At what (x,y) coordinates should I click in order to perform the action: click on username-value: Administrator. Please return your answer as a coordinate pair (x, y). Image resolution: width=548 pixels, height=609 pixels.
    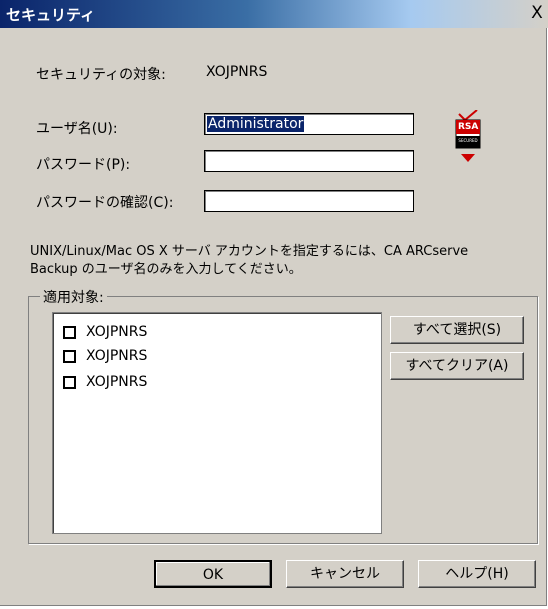
    Looking at the image, I should click on (256, 124).